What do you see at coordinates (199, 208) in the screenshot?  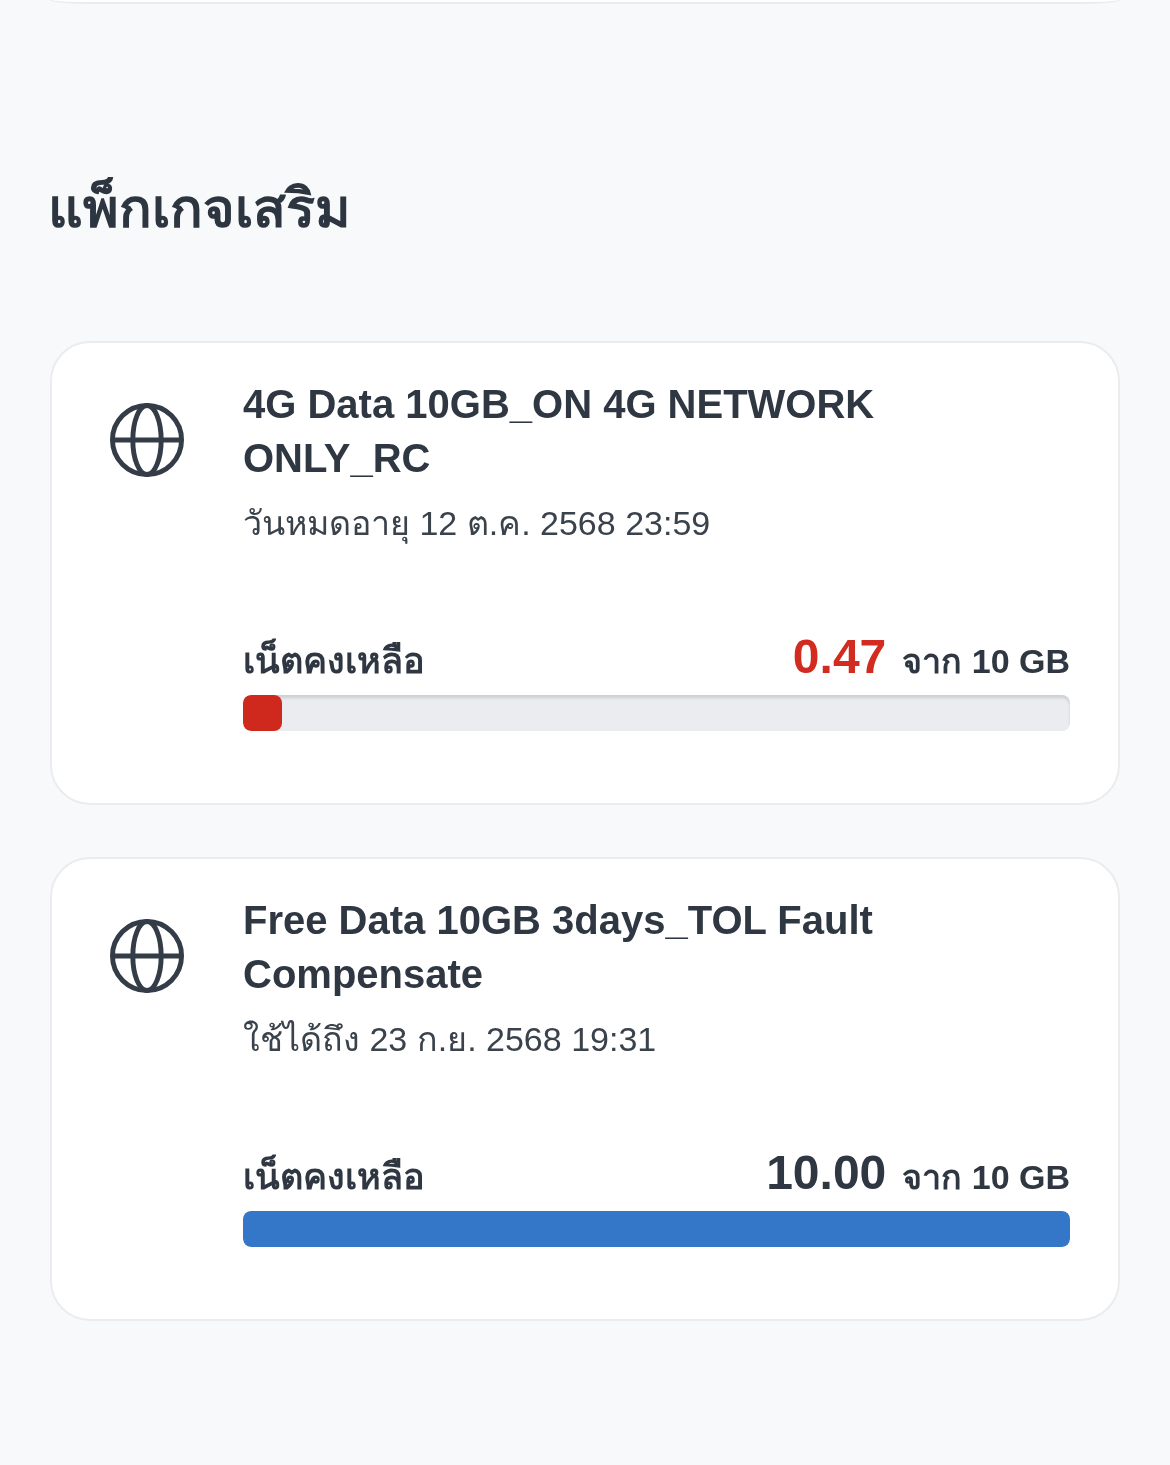 I see `section-title: แพ็กเกจเสริม` at bounding box center [199, 208].